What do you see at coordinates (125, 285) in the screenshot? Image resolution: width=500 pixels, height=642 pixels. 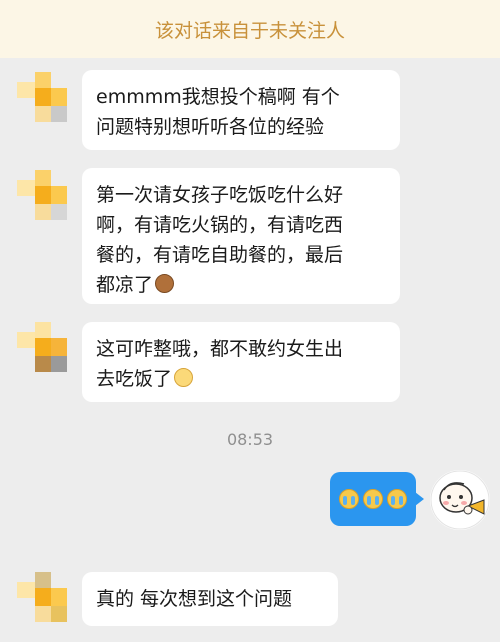 I see `message-text: 都凉了` at bounding box center [125, 285].